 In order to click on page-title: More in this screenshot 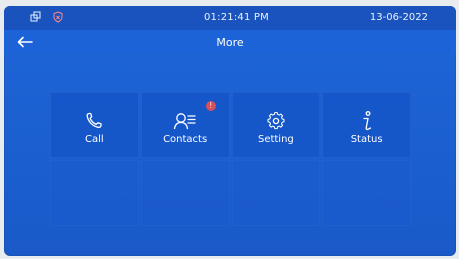, I will do `click(230, 42)`.